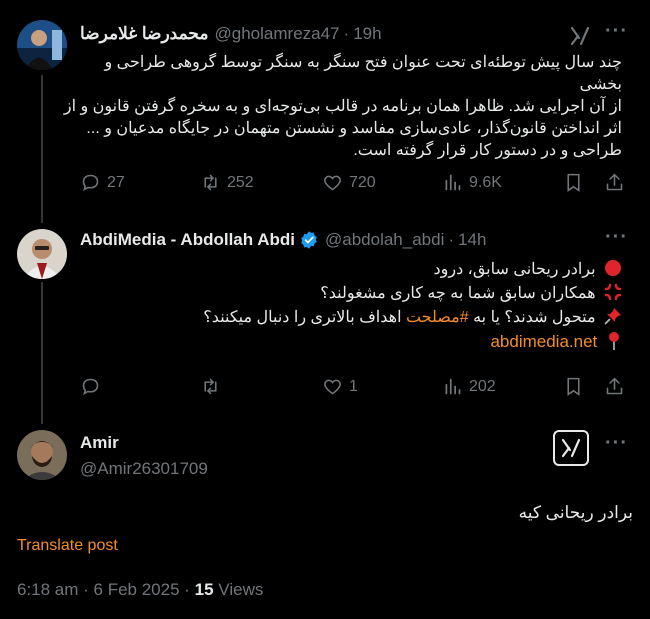  What do you see at coordinates (437, 317) in the screenshot?
I see `hashtag-link: #مصلحت` at bounding box center [437, 317].